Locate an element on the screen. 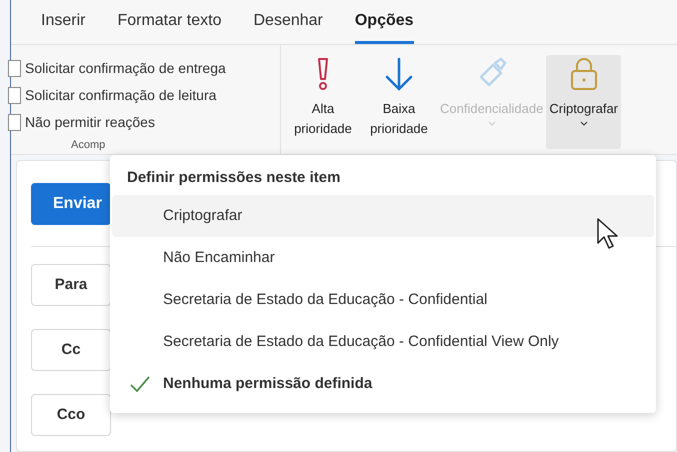  ribbon-tab: Desenhar is located at coordinates (288, 26).